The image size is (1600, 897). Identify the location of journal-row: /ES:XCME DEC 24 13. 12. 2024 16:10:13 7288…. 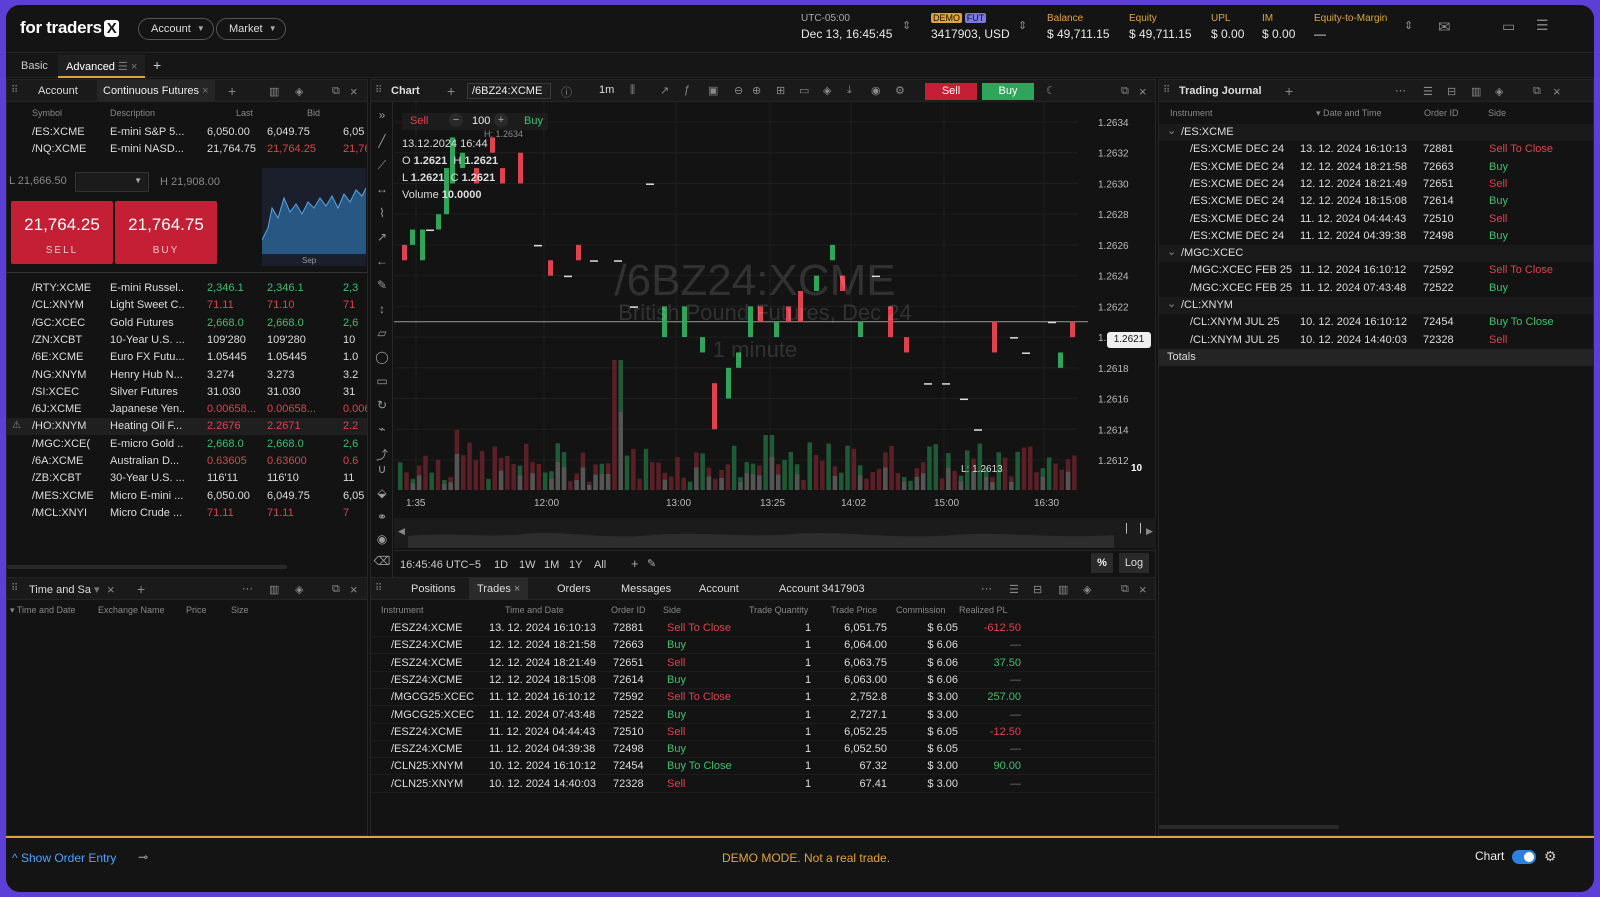
(1376, 149).